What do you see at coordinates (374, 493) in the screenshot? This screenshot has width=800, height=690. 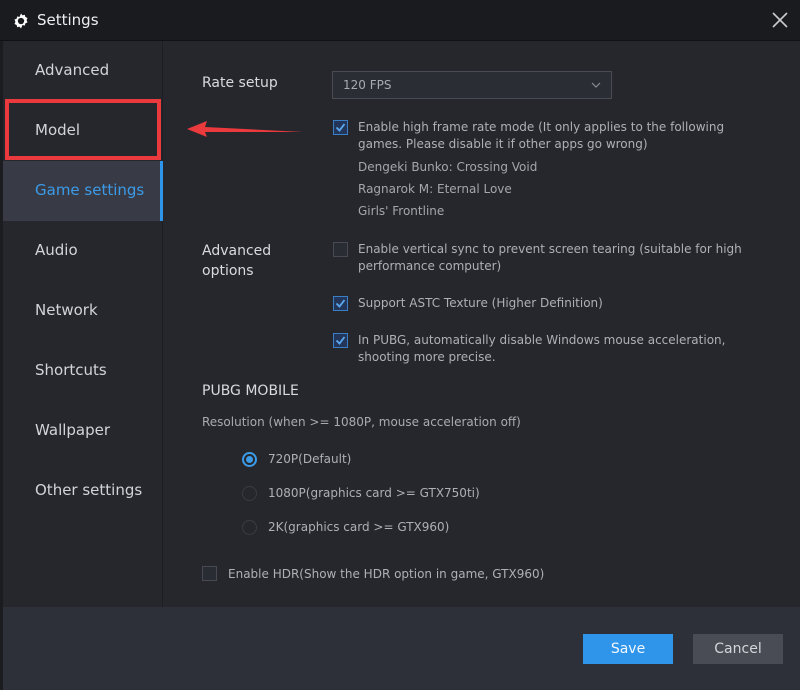 I see `resolution-1080p-label: 1080P(graphics card >= GTX750ti)` at bounding box center [374, 493].